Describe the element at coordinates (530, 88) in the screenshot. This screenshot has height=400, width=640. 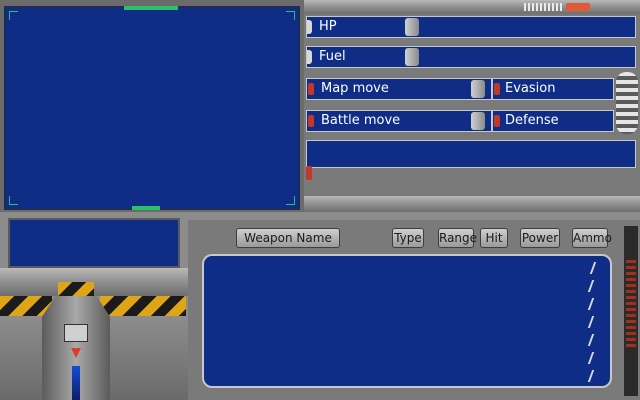
I see `evasion-label: Evasion` at that location.